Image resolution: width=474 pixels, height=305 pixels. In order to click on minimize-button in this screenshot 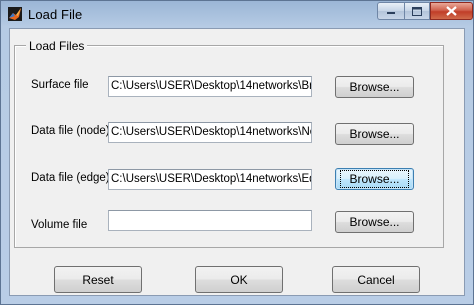, I will do `click(390, 11)`.